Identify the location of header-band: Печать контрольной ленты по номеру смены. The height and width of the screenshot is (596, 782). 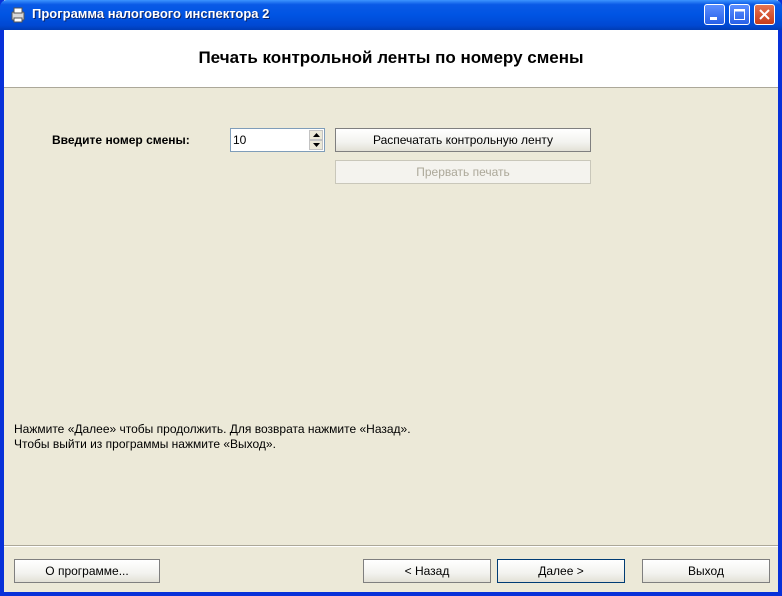
(391, 59).